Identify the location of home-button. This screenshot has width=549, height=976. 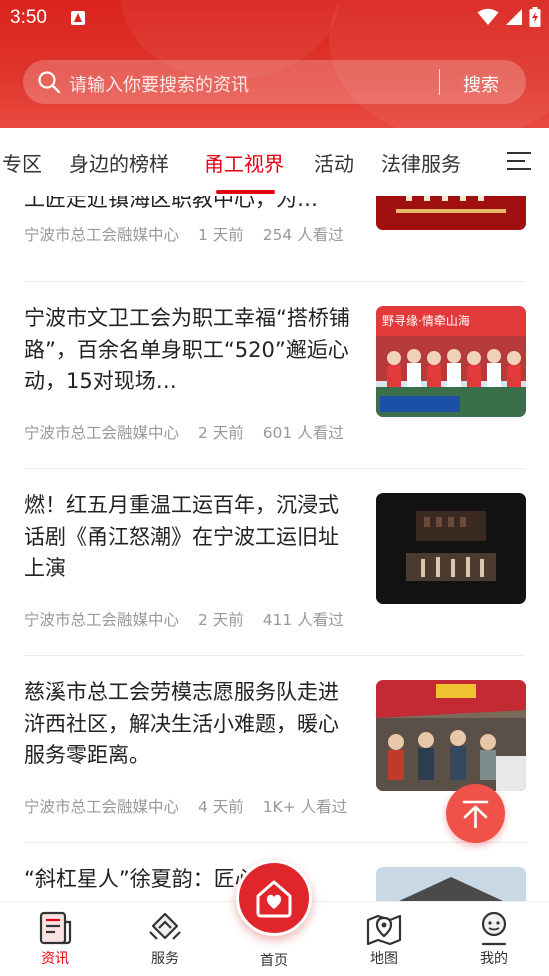
(274, 898).